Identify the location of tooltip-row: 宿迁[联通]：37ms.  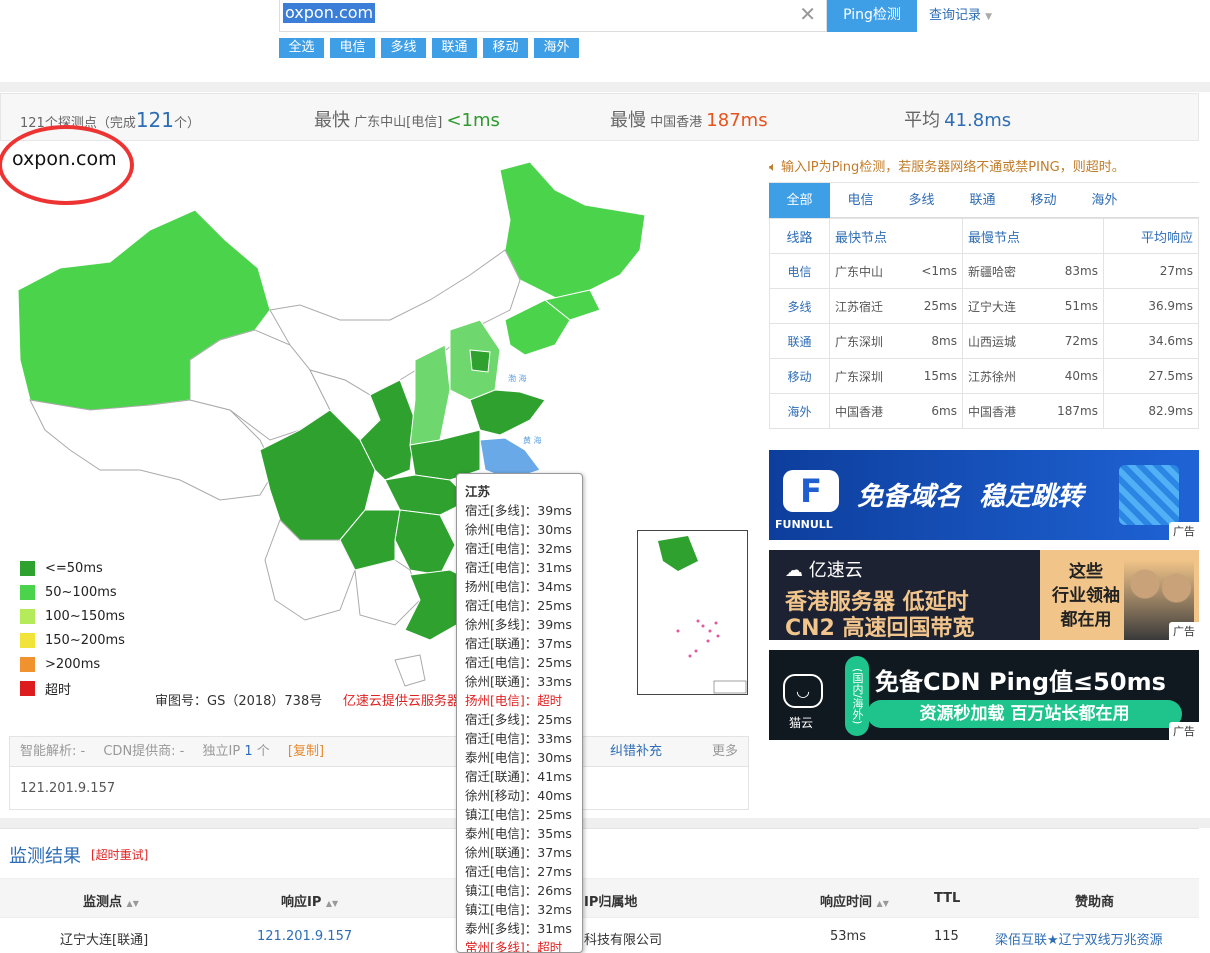
(518, 643).